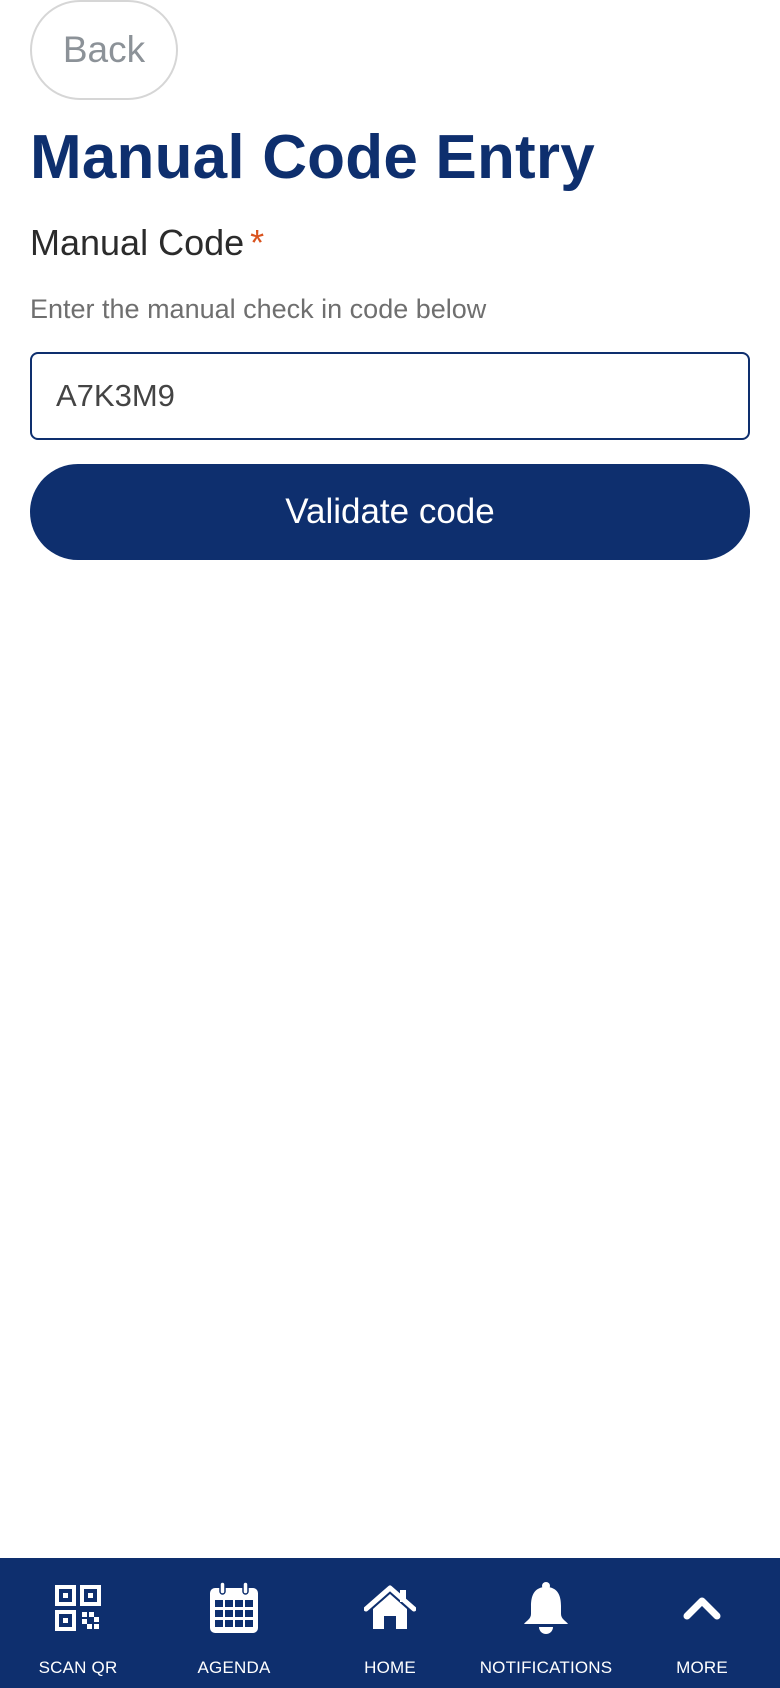 The height and width of the screenshot is (1688, 780). What do you see at coordinates (78, 1608) in the screenshot?
I see `qr-code-icon` at bounding box center [78, 1608].